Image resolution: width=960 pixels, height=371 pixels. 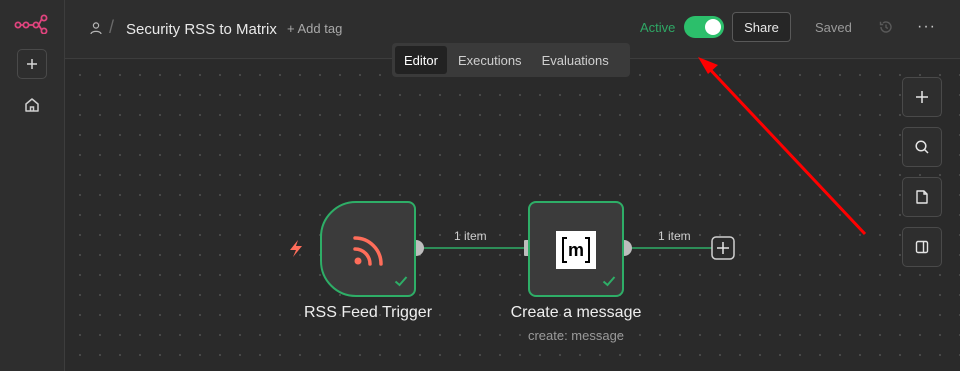 What do you see at coordinates (576, 312) in the screenshot?
I see `node-label-matrix: Create a message` at bounding box center [576, 312].